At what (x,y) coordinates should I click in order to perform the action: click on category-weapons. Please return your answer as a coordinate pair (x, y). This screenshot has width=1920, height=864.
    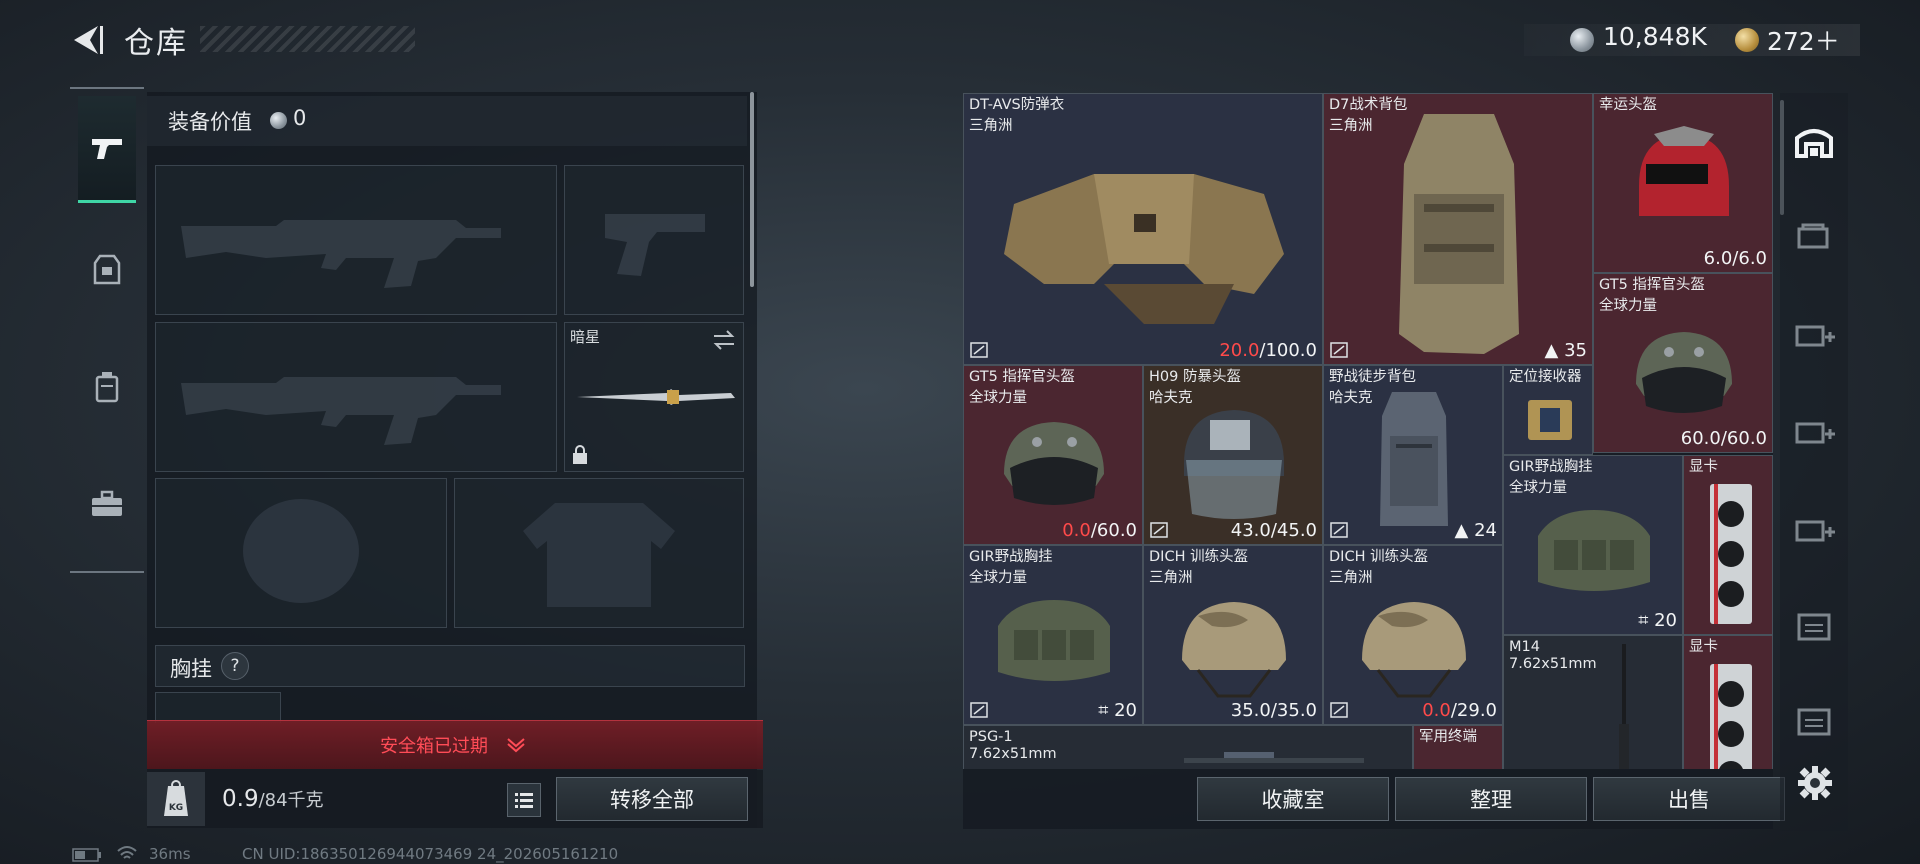
    Looking at the image, I should click on (107, 149).